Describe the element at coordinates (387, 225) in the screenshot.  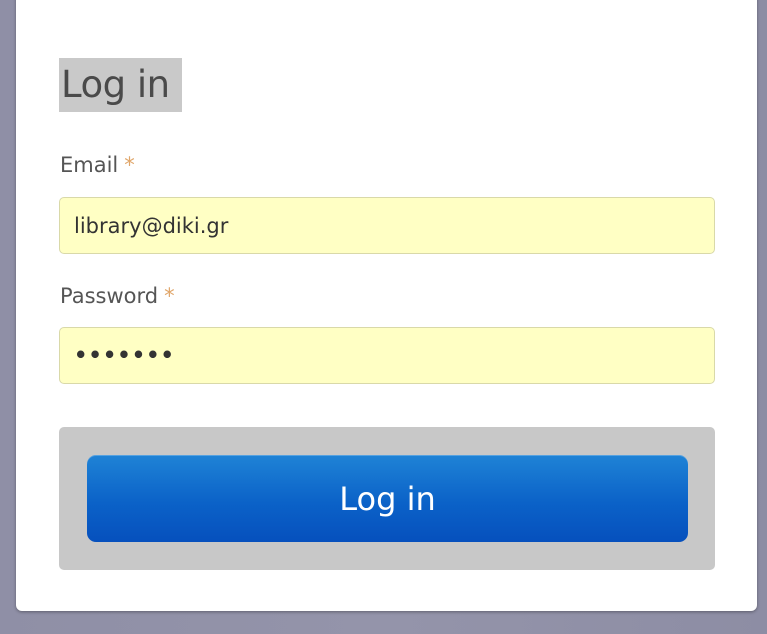
I see `email-field` at that location.